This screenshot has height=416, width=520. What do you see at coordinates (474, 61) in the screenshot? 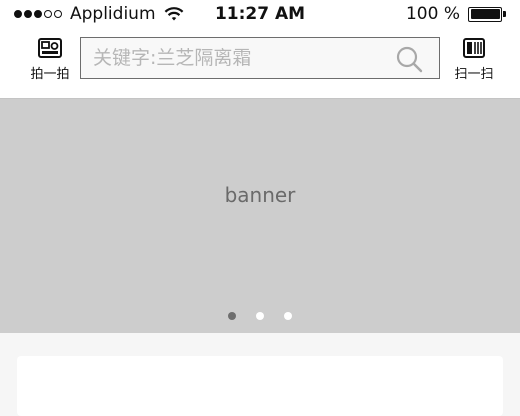
I see `scan-button: 扫一扫` at bounding box center [474, 61].